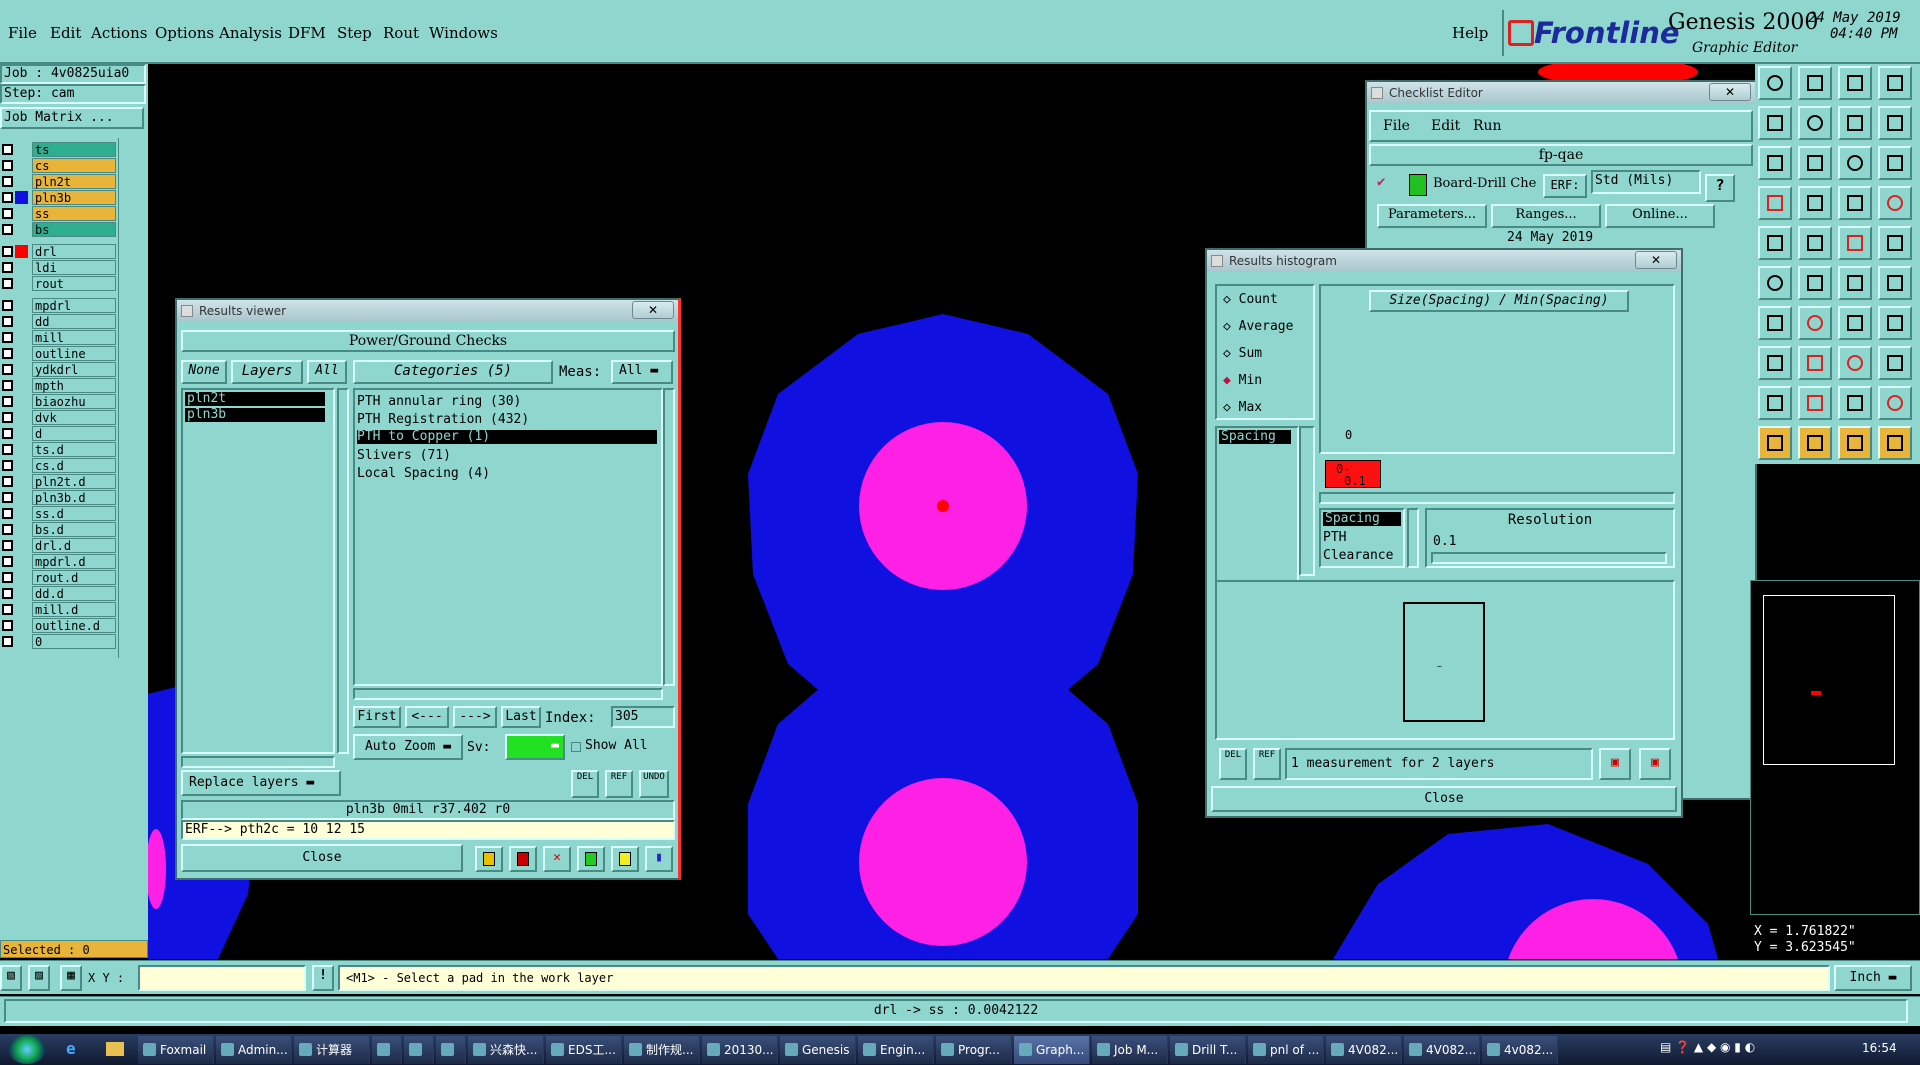 The width and height of the screenshot is (1920, 1065). What do you see at coordinates (22, 33) in the screenshot?
I see `menu-file: File` at bounding box center [22, 33].